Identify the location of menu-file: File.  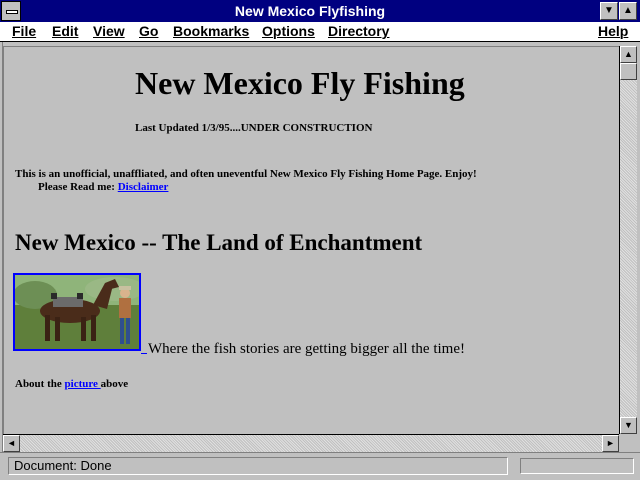
(24, 31).